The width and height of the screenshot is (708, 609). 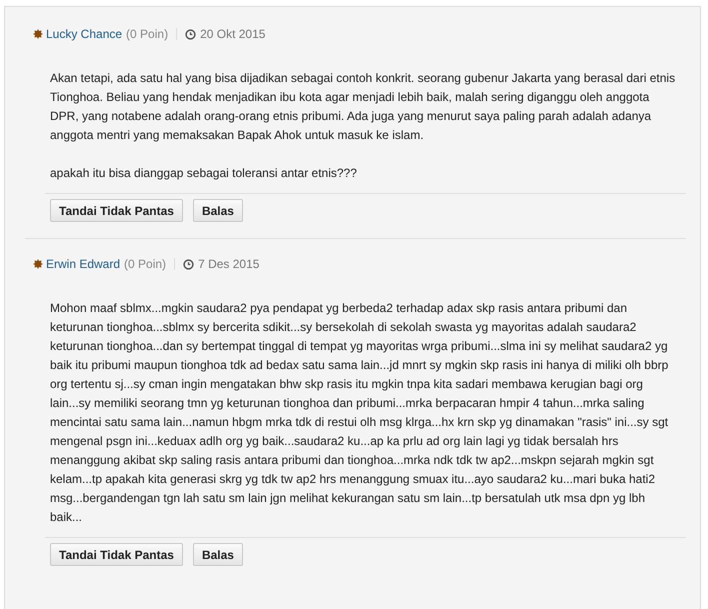 What do you see at coordinates (233, 34) in the screenshot?
I see `post-date: 20 Okt 2015` at bounding box center [233, 34].